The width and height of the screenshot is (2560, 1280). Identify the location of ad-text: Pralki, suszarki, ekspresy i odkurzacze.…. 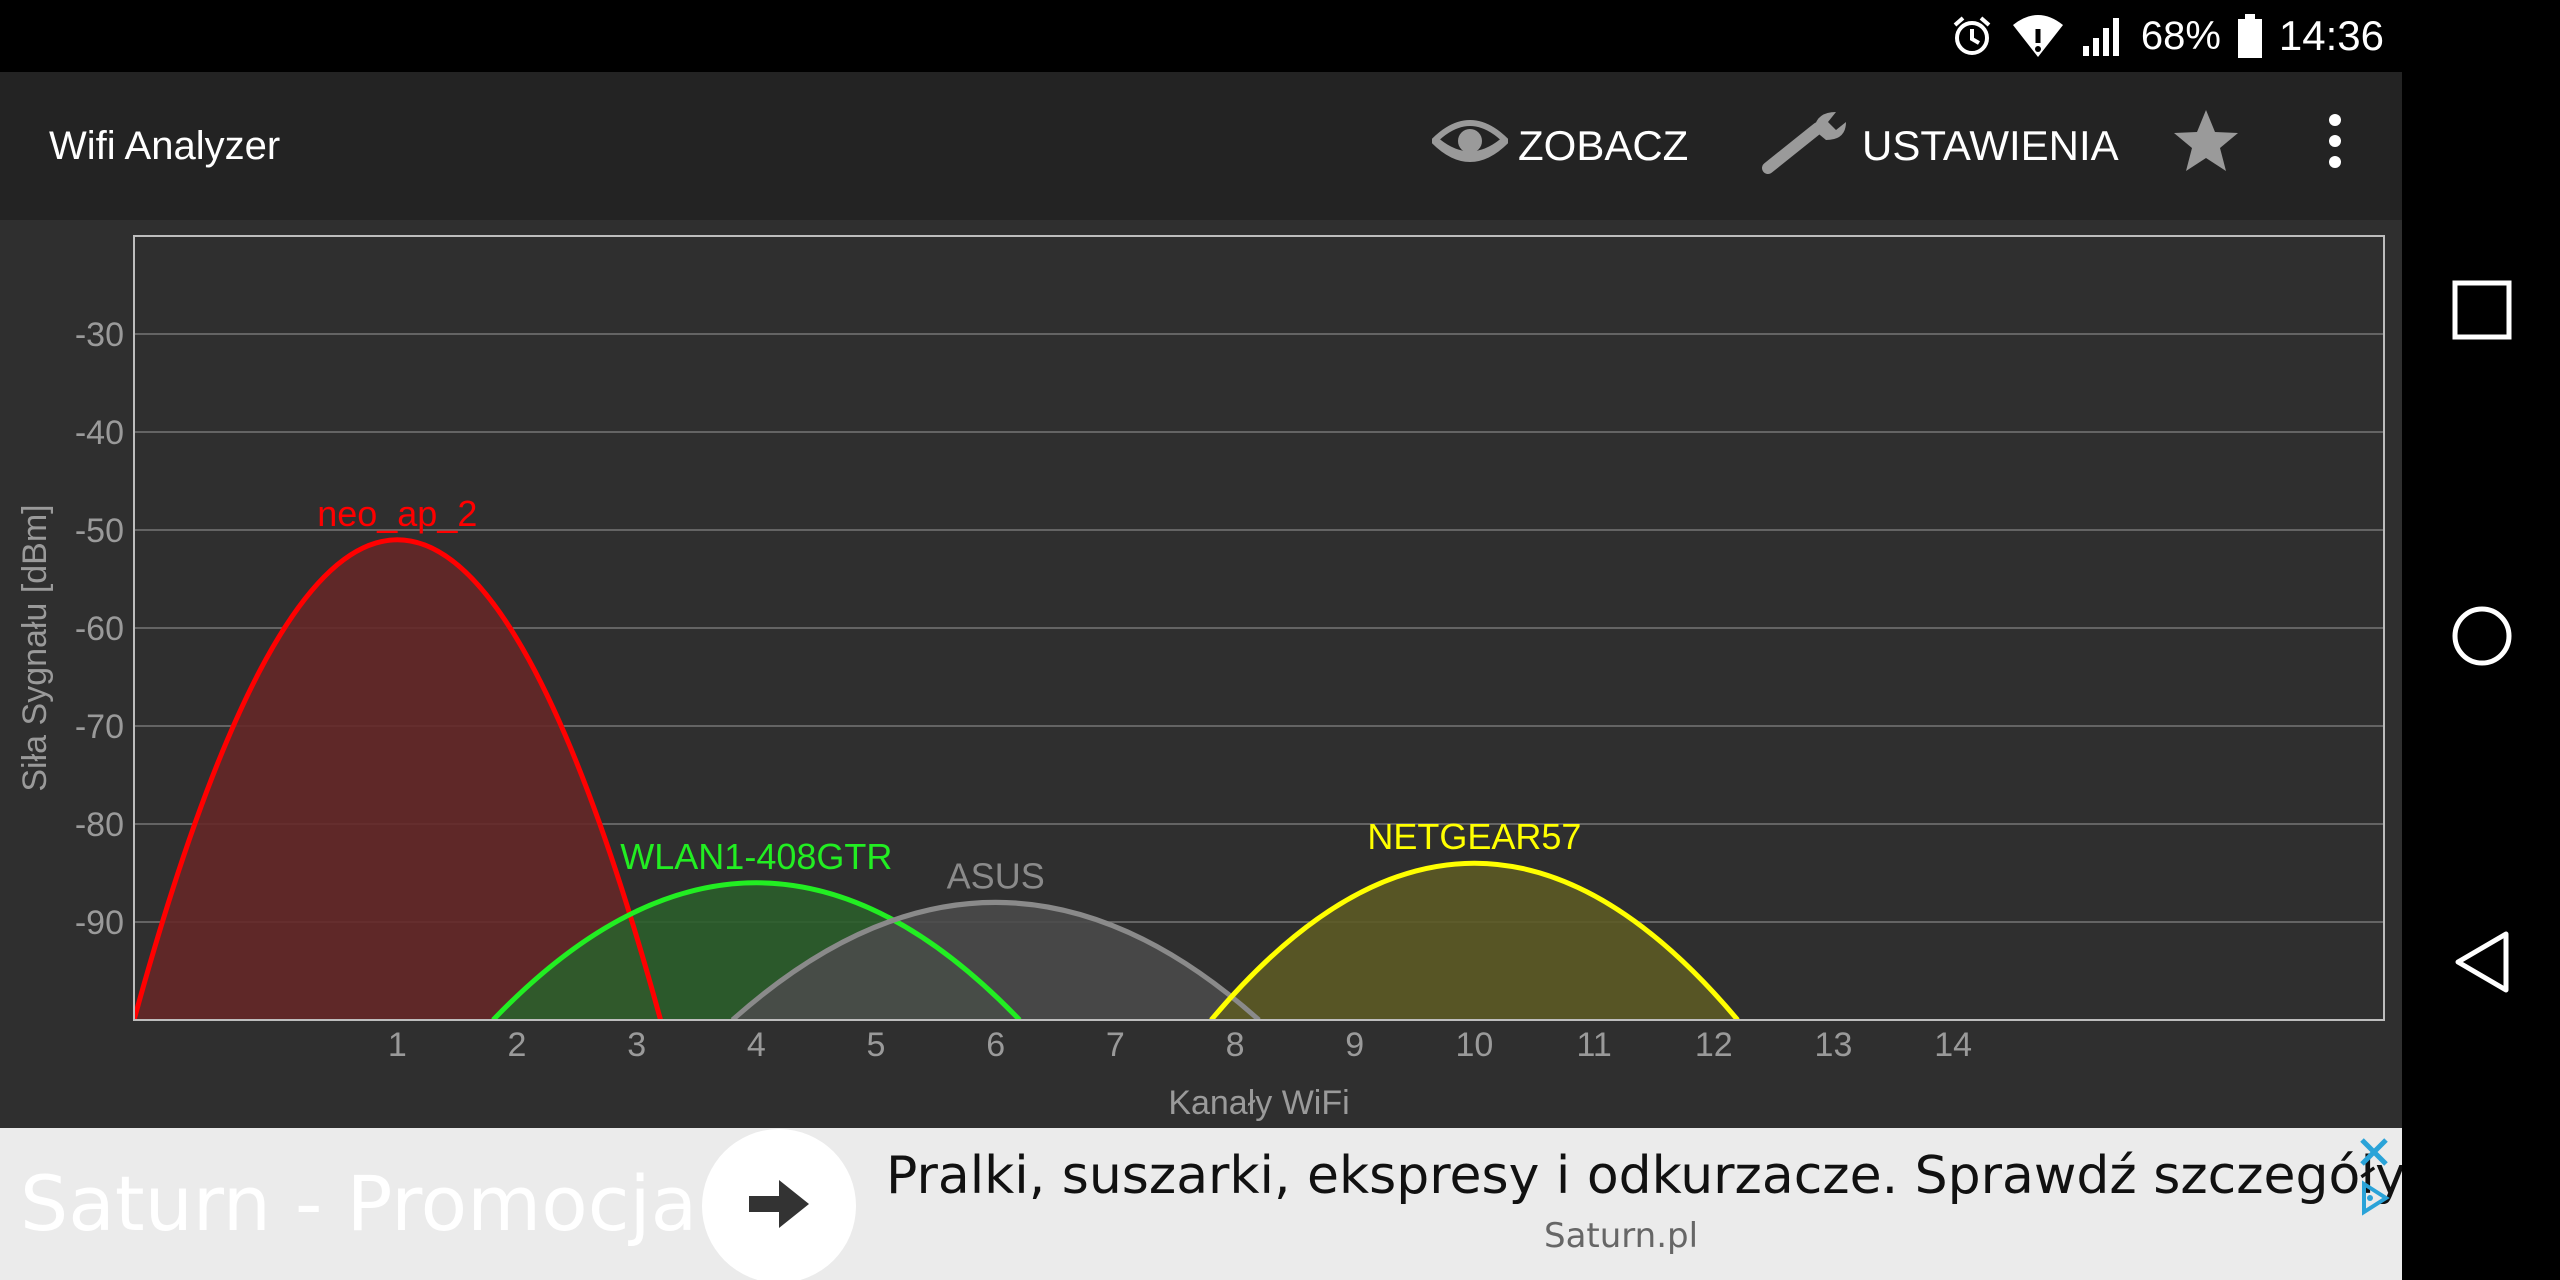
(1644, 1176).